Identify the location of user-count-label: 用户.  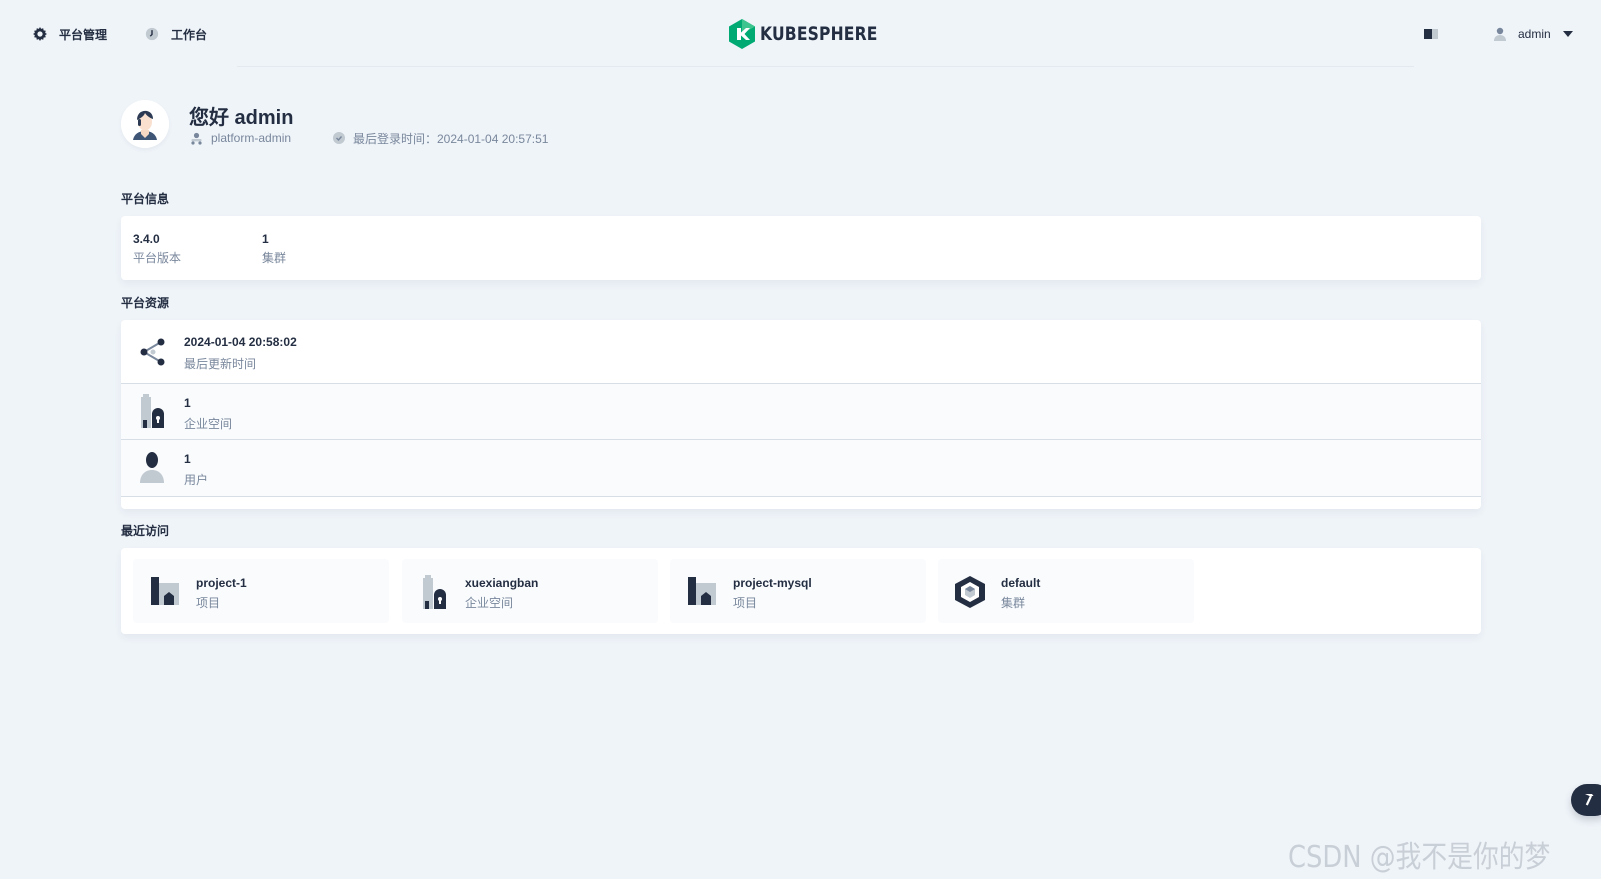
(196, 480).